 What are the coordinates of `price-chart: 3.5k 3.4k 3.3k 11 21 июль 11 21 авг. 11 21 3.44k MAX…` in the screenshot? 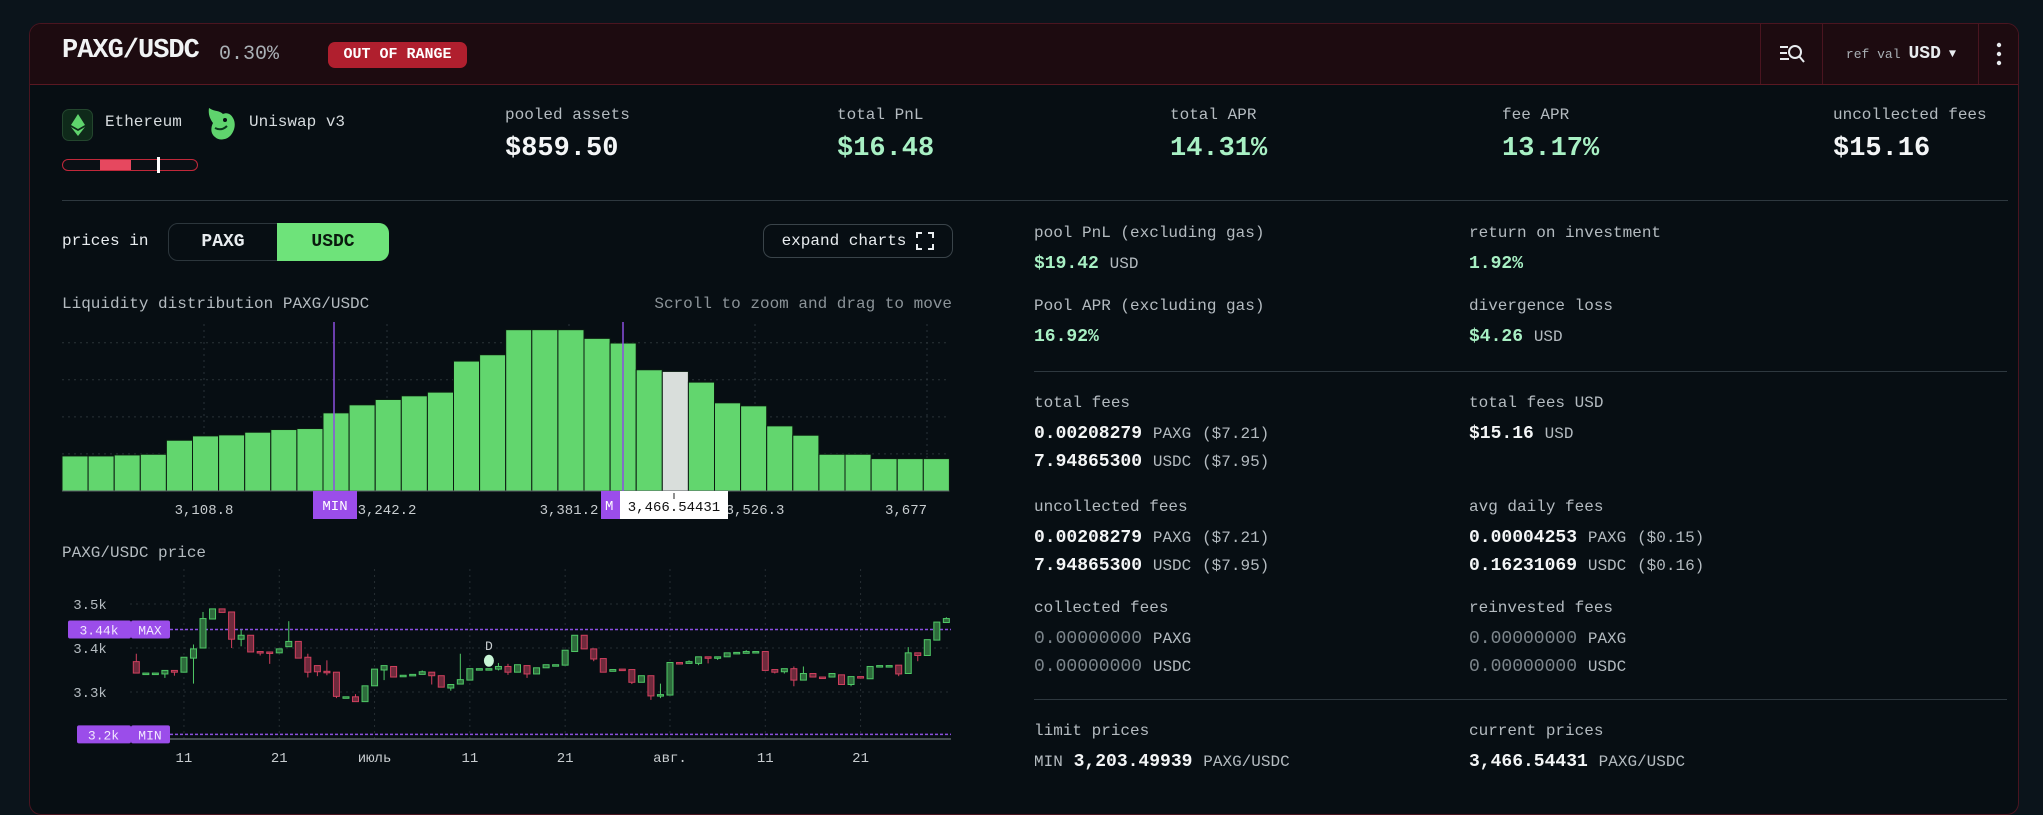 It's located at (510, 684).